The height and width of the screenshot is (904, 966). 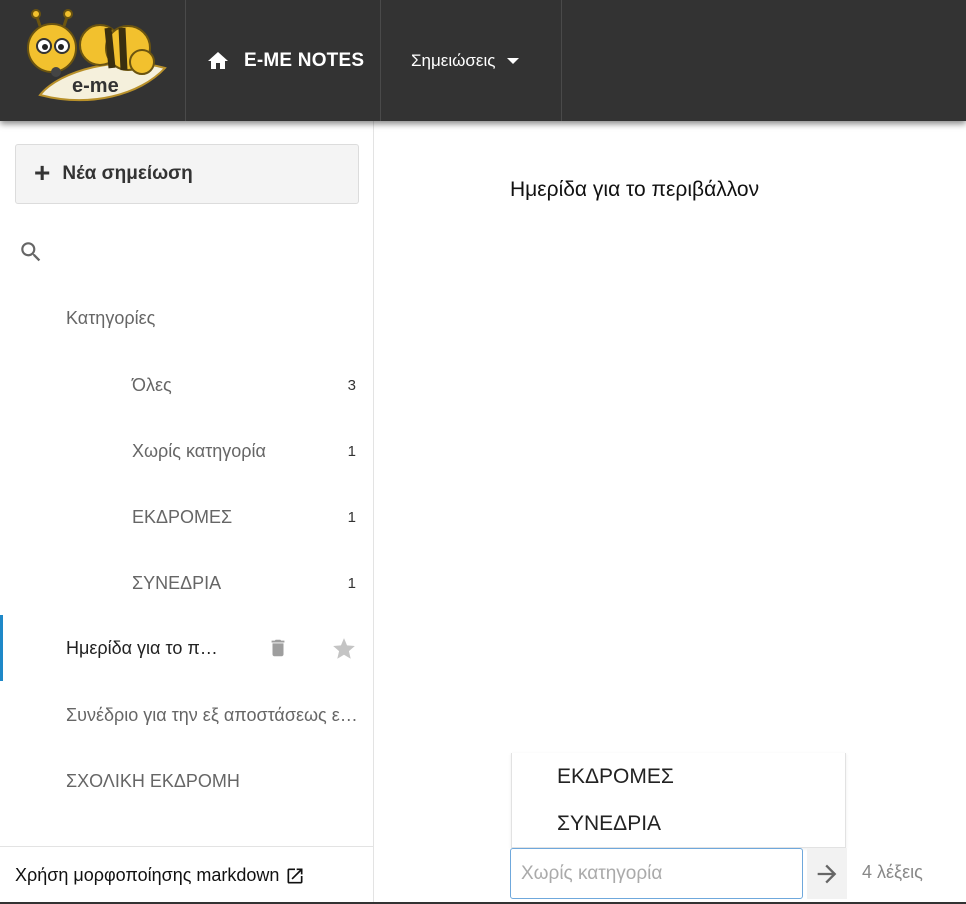 What do you see at coordinates (304, 60) in the screenshot?
I see `brand-title: E-ME NOTES` at bounding box center [304, 60].